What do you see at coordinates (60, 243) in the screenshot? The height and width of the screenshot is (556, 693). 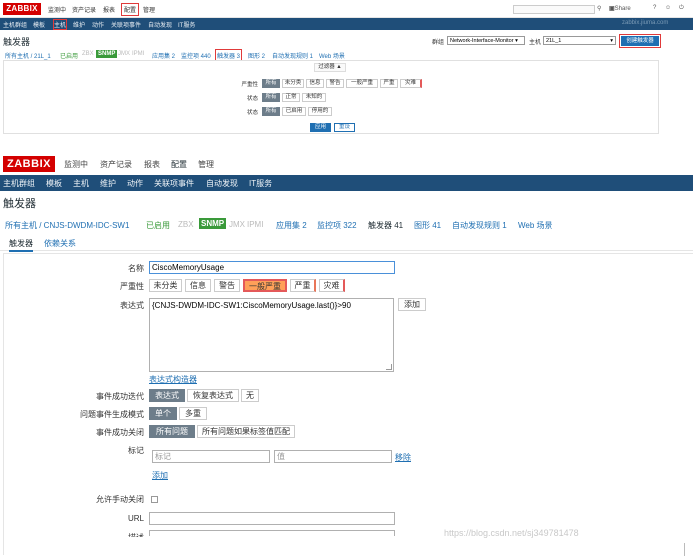 I see `tab-dependencies: 依赖关系` at bounding box center [60, 243].